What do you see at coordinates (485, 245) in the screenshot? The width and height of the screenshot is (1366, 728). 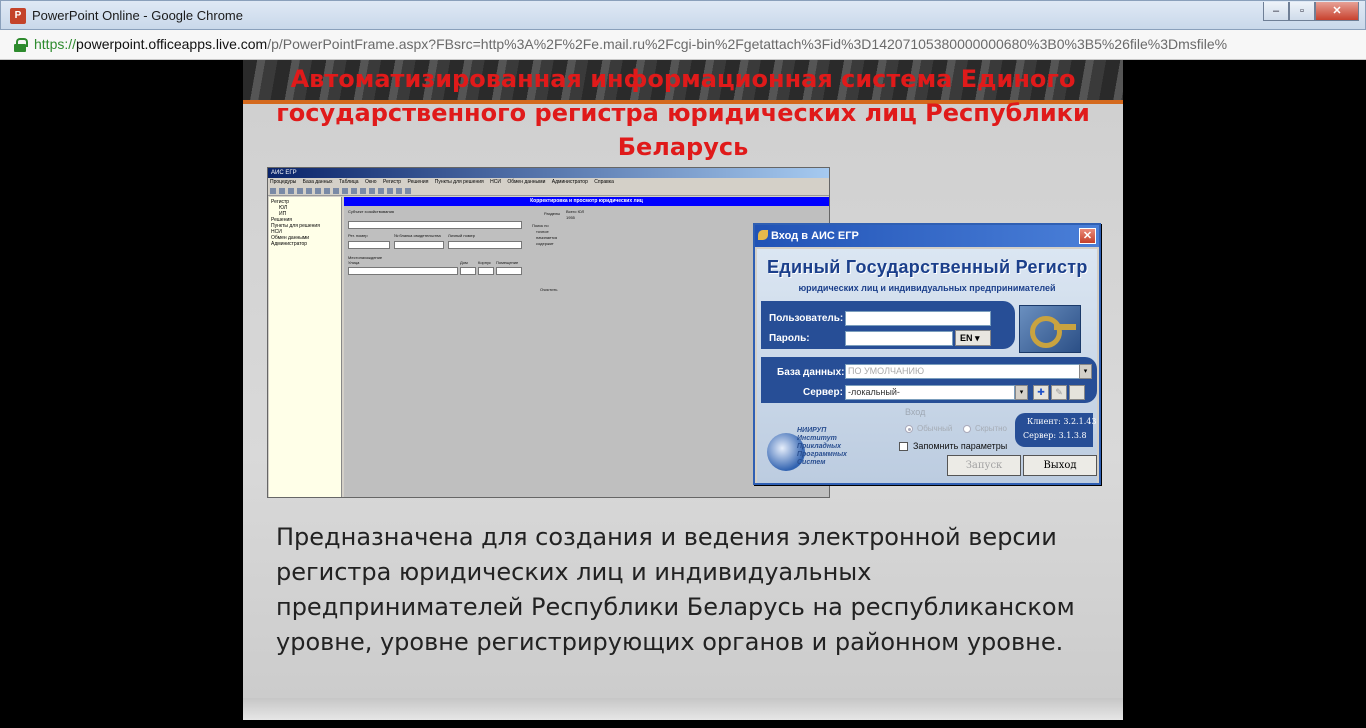 I see `personal-field` at bounding box center [485, 245].